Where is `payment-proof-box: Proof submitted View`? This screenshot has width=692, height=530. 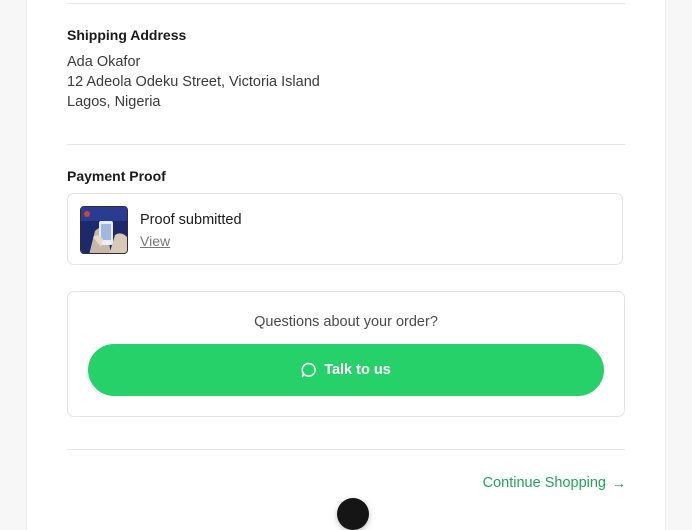
payment-proof-box: Proof submitted View is located at coordinates (345, 229).